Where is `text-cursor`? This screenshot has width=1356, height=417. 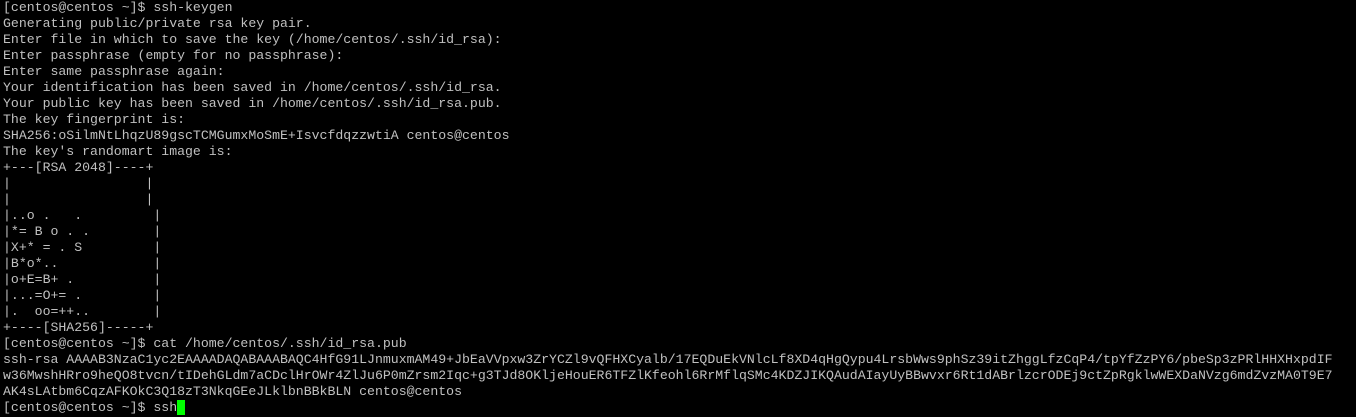 text-cursor is located at coordinates (181, 407).